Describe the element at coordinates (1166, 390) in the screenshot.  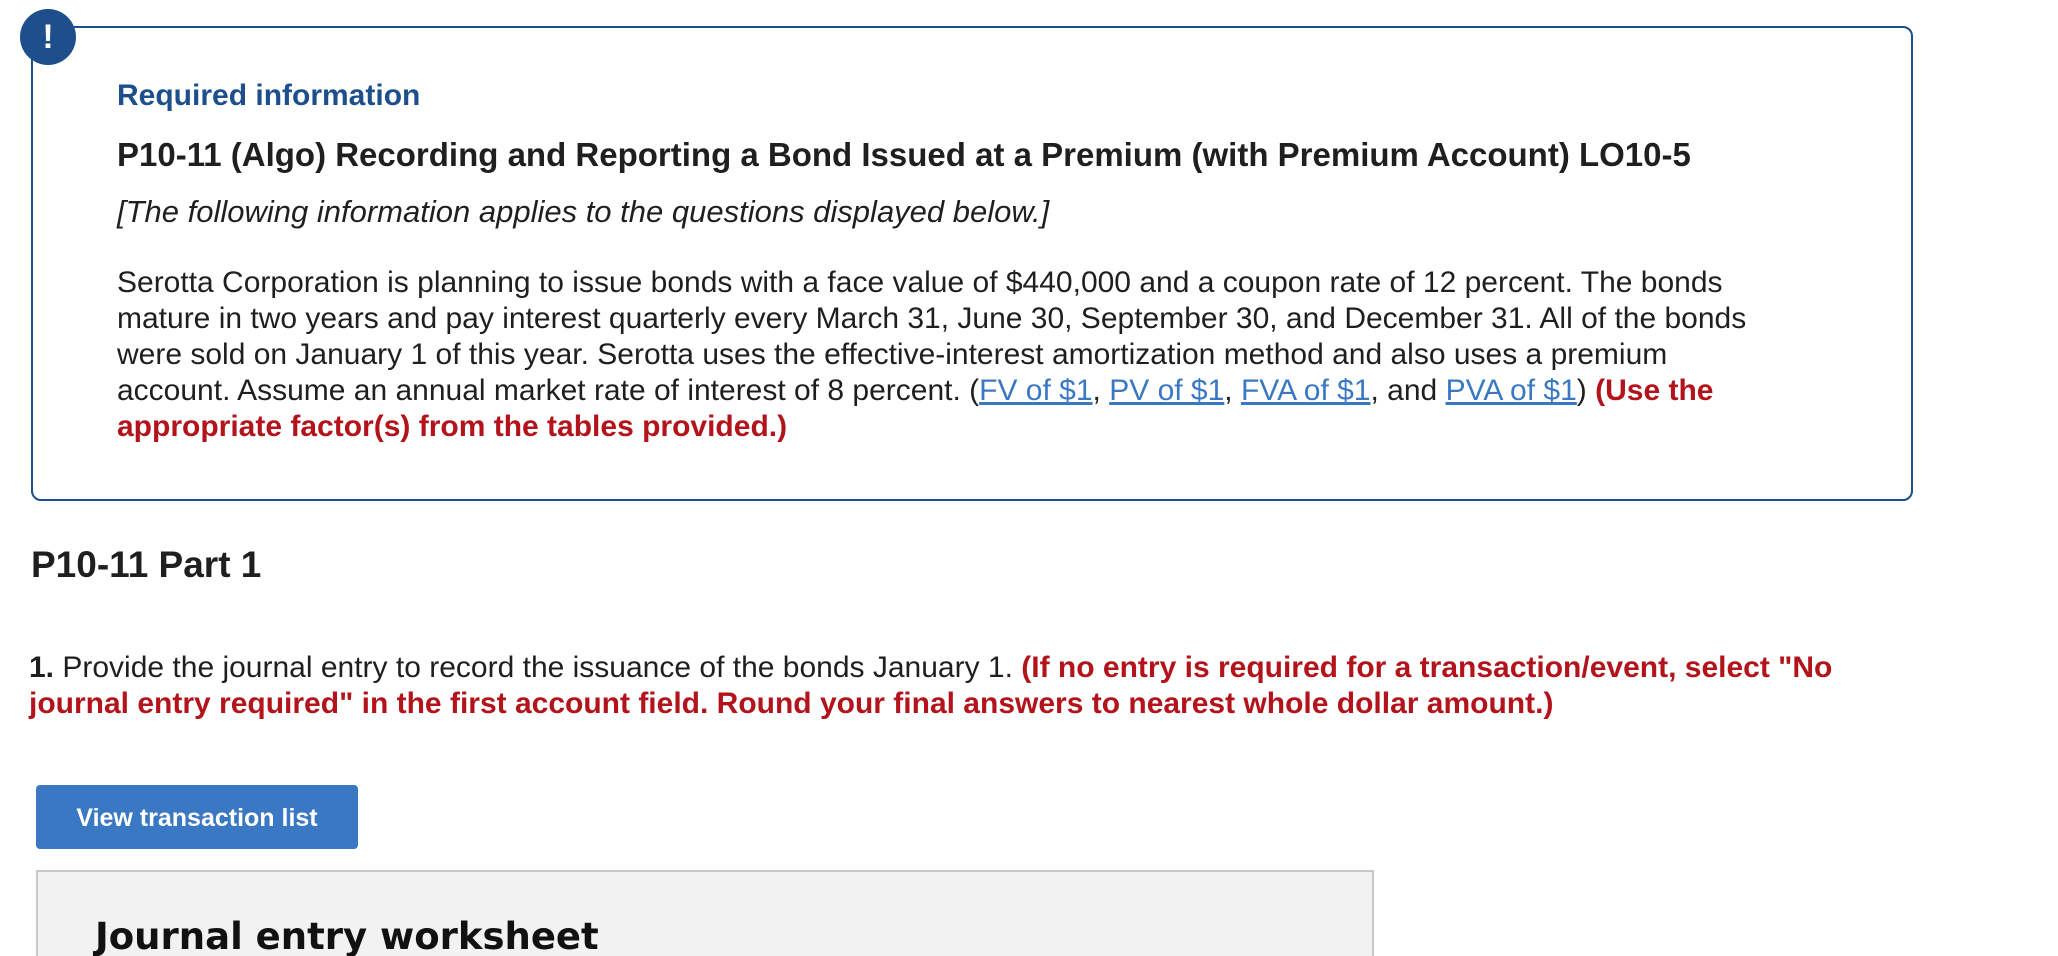
I see `pv-table-link: PV of $1` at that location.